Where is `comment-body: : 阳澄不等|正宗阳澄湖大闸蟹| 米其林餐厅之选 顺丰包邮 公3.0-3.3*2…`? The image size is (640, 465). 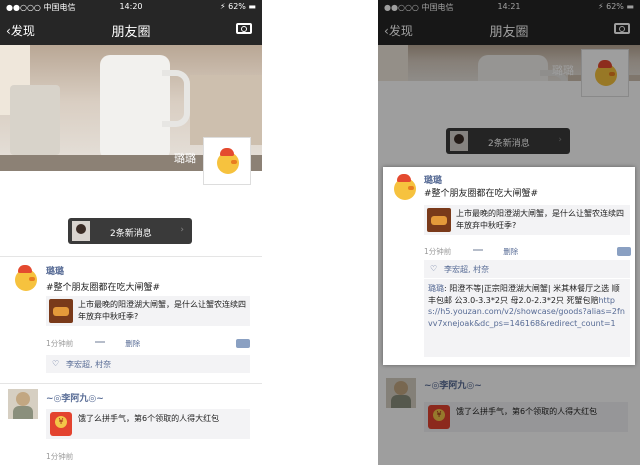
comment-body: : 阳澄不等|正宗阳澄湖大闸蟹| 米其林餐厅之选 顺丰包邮 公3.0-3.3*2… is located at coordinates (524, 294).